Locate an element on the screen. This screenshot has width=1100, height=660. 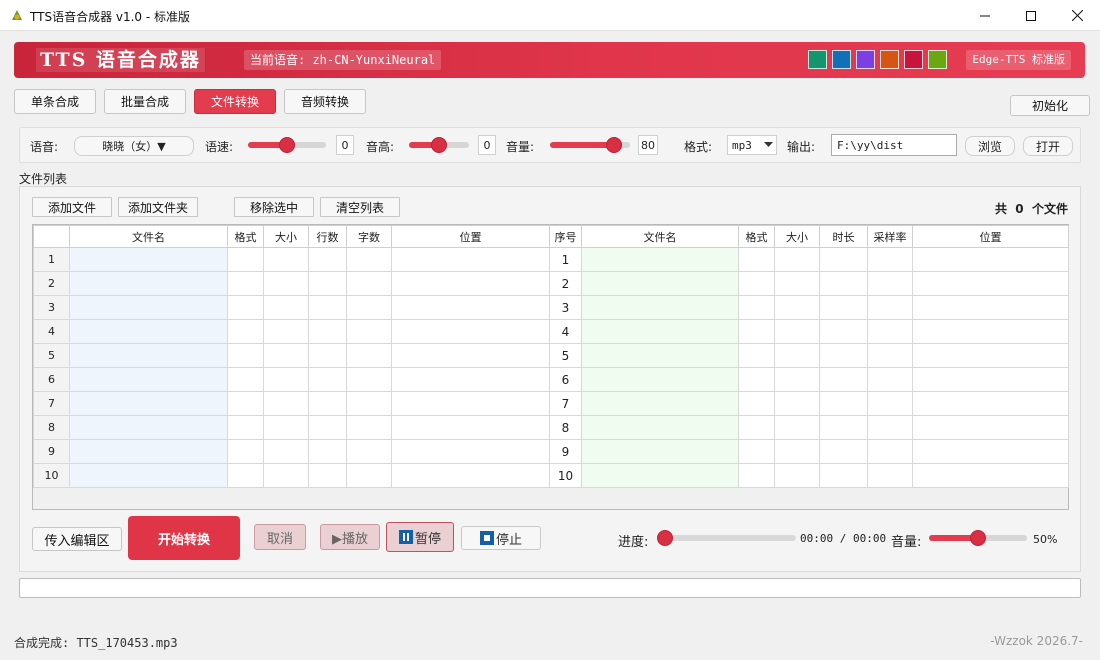
cancel-button: 取消 is located at coordinates (280, 537).